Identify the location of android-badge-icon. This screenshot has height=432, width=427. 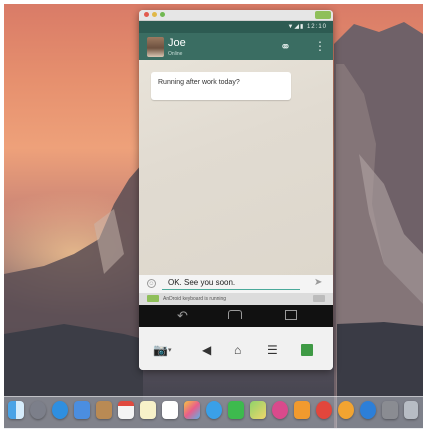
(323, 15).